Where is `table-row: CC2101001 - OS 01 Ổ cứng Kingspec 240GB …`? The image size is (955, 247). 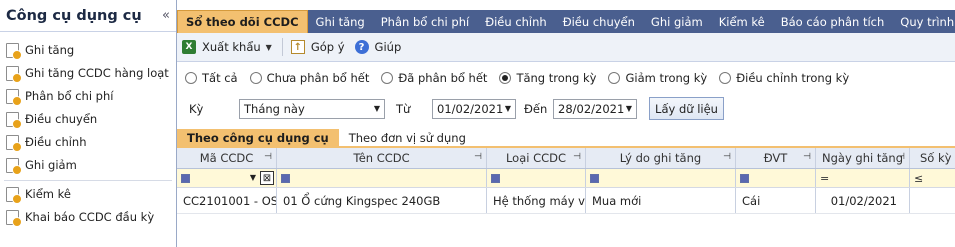 table-row: CC2101001 - OS 01 Ổ cứng Kingspec 240GB … is located at coordinates (566, 201).